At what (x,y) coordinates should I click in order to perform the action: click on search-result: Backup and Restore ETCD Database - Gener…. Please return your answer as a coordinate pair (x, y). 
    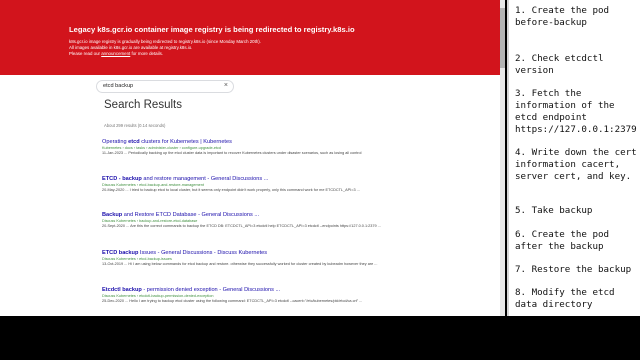
    Looking at the image, I should click on (252, 220).